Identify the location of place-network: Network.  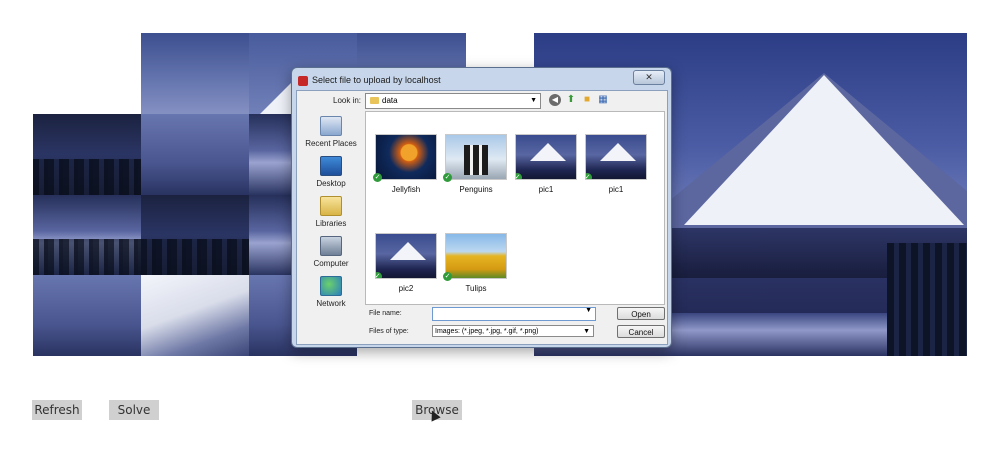
(331, 292).